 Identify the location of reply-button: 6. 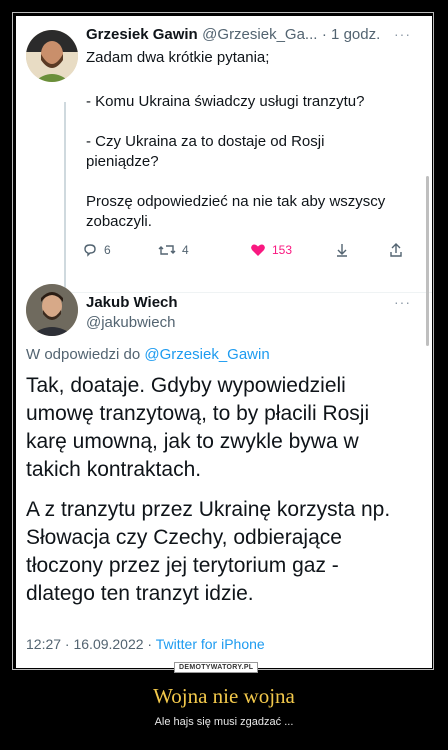
(96, 250).